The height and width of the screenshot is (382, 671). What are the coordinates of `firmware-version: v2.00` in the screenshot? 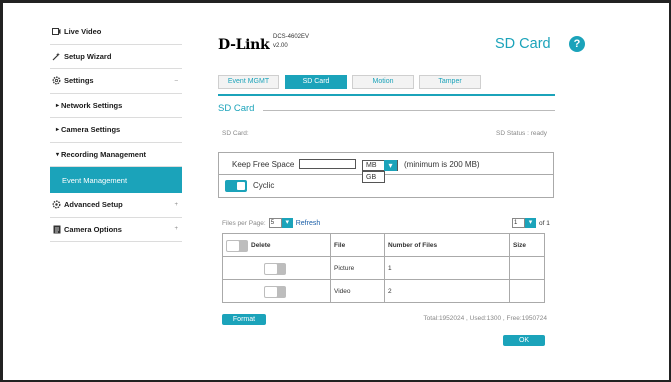 It's located at (280, 46).